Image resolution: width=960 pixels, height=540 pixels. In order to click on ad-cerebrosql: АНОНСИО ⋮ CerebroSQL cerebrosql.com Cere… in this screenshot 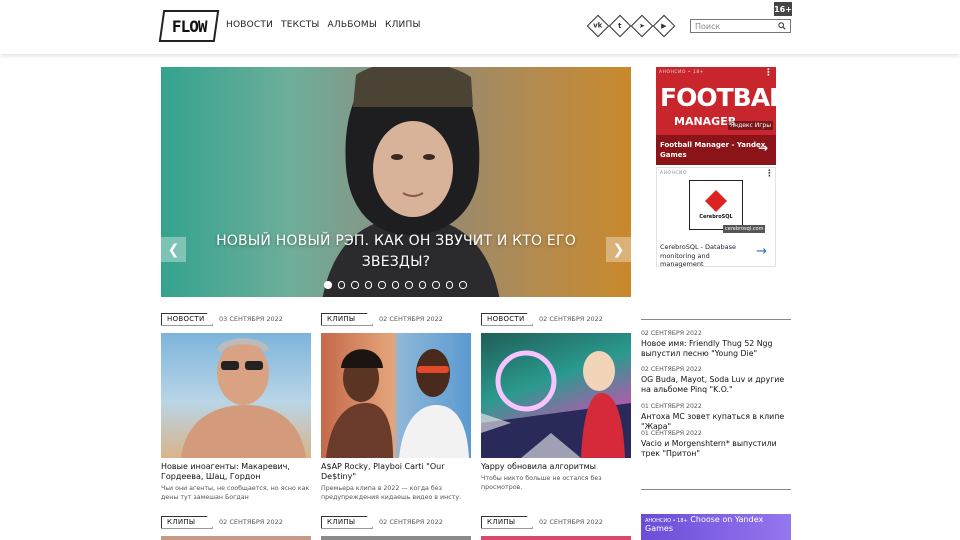, I will do `click(716, 217)`.